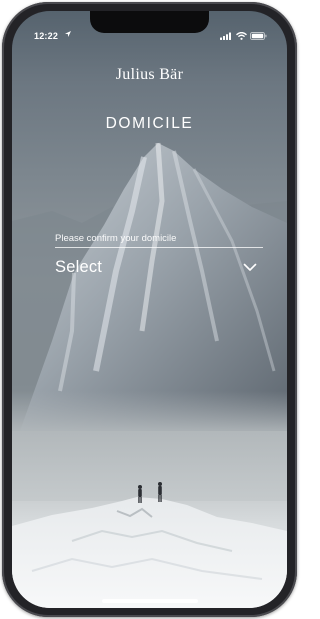 The image size is (320, 619). Describe the element at coordinates (46, 36) in the screenshot. I see `status-time: 12:22` at that location.